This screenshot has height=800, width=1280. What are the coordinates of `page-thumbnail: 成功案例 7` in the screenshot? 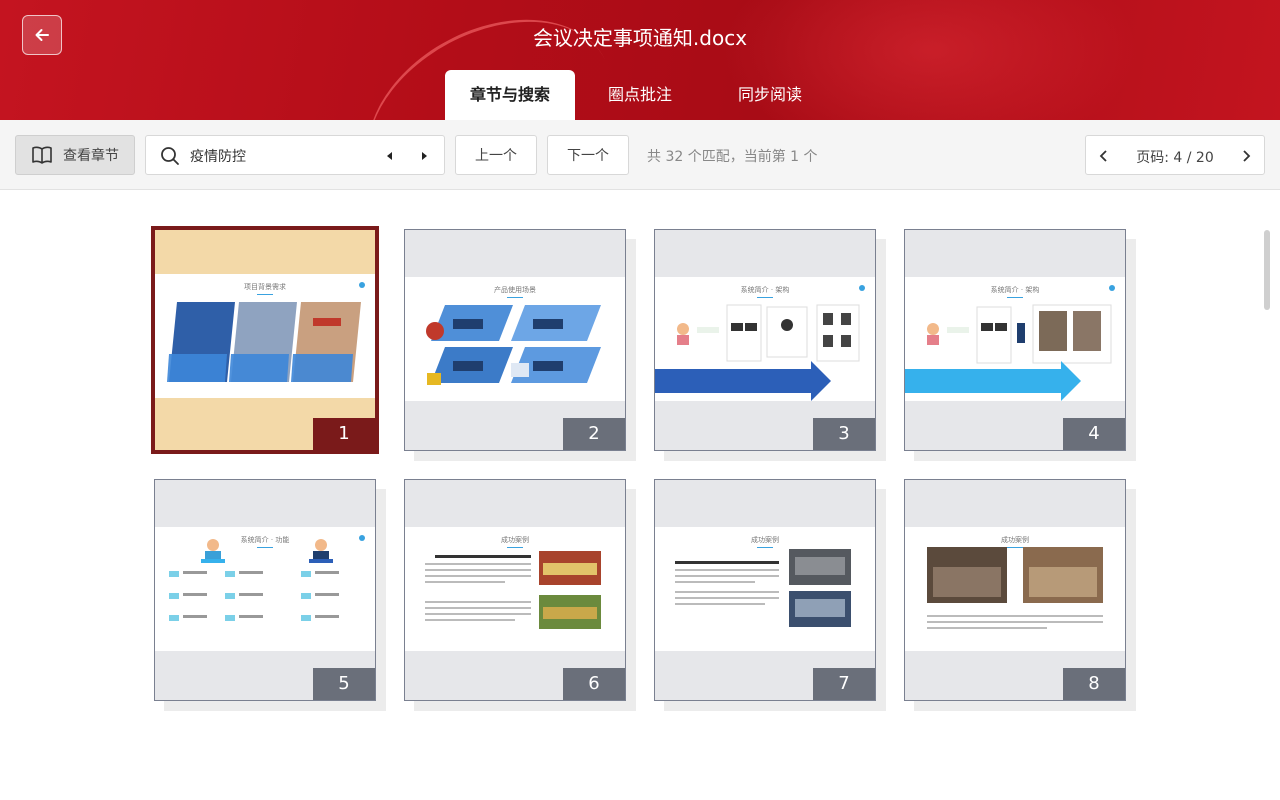 It's located at (770, 595).